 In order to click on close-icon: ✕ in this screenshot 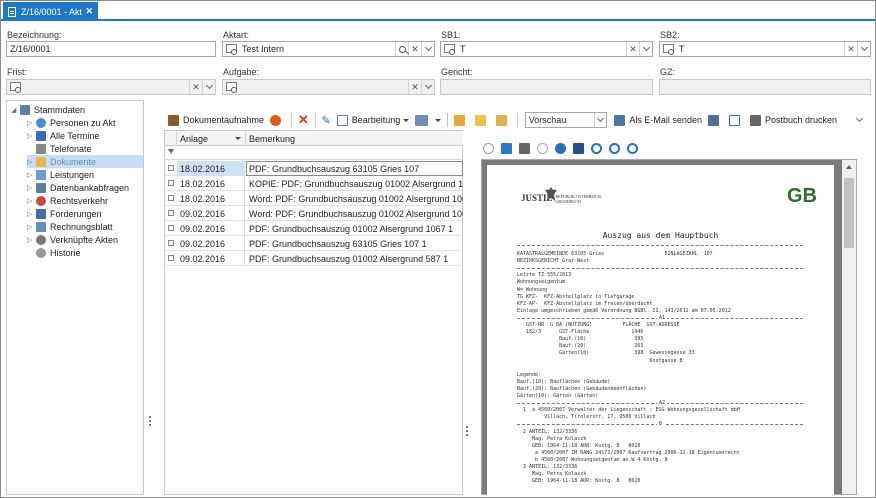, I will do `click(89, 11)`.